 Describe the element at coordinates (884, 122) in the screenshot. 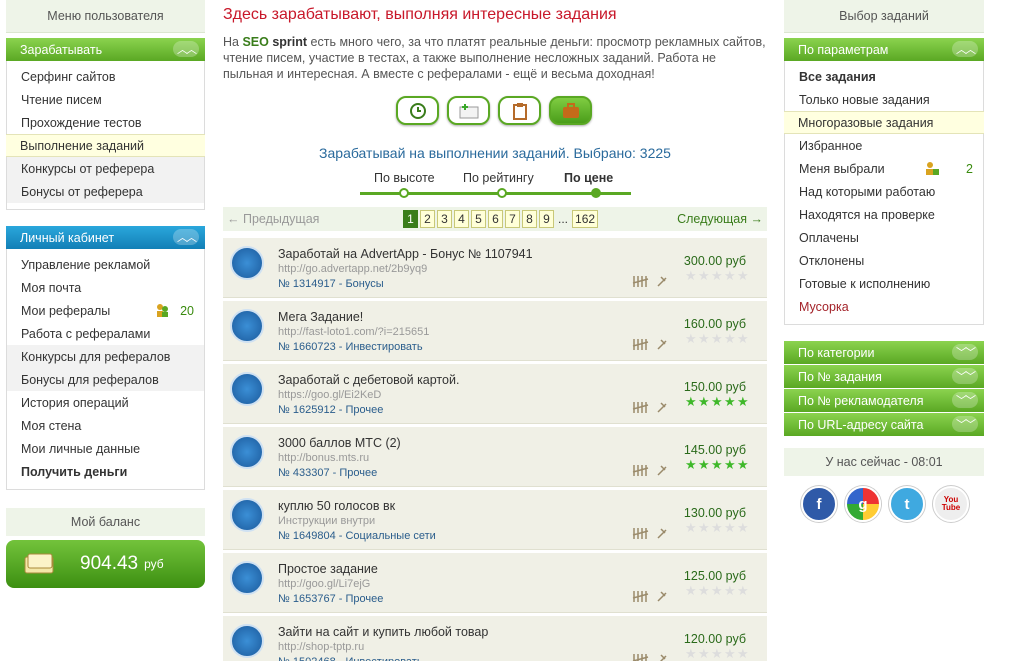

I see `filter-reusable: Многоразовые задания` at that location.